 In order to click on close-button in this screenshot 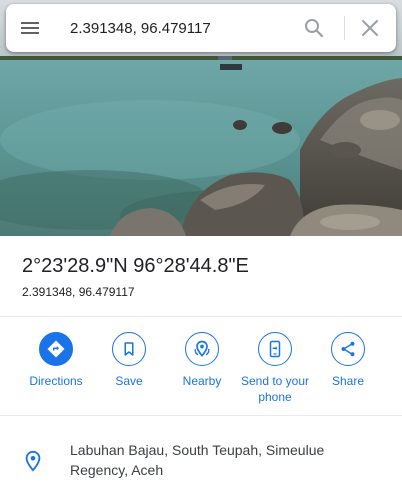, I will do `click(370, 28)`.